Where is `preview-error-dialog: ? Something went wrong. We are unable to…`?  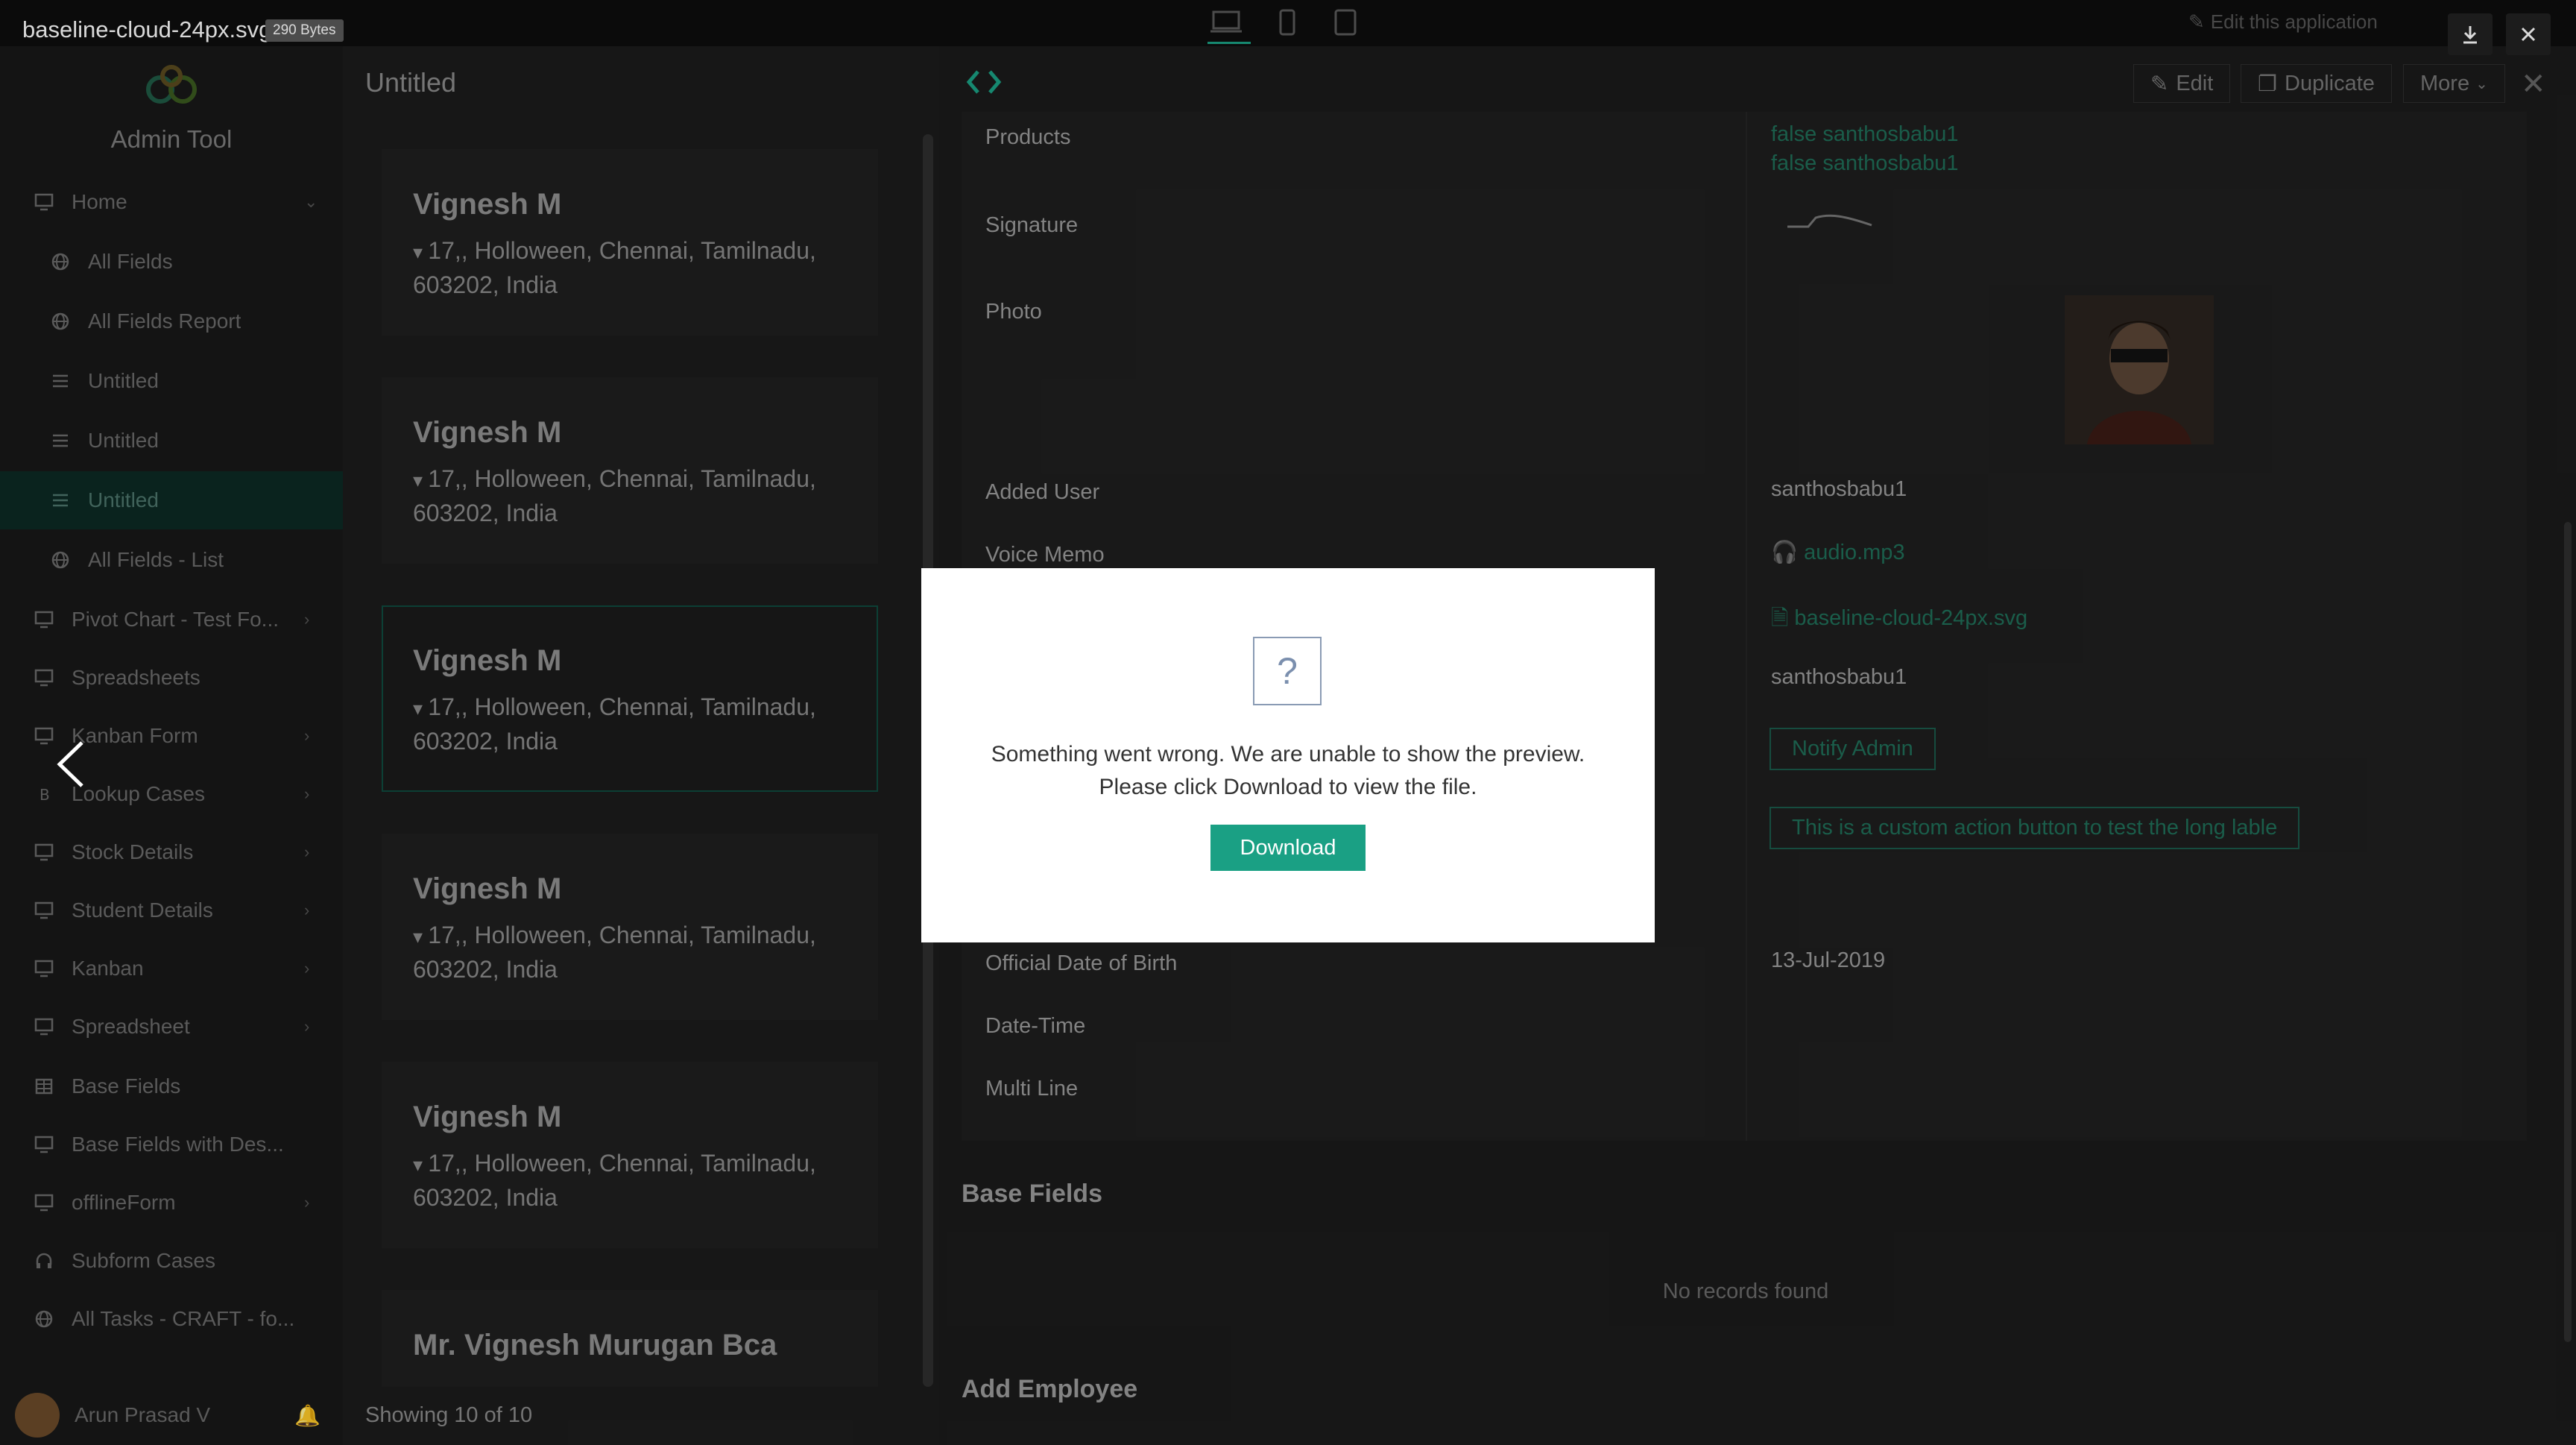 preview-error-dialog: ? Something went wrong. We are unable to… is located at coordinates (1288, 755).